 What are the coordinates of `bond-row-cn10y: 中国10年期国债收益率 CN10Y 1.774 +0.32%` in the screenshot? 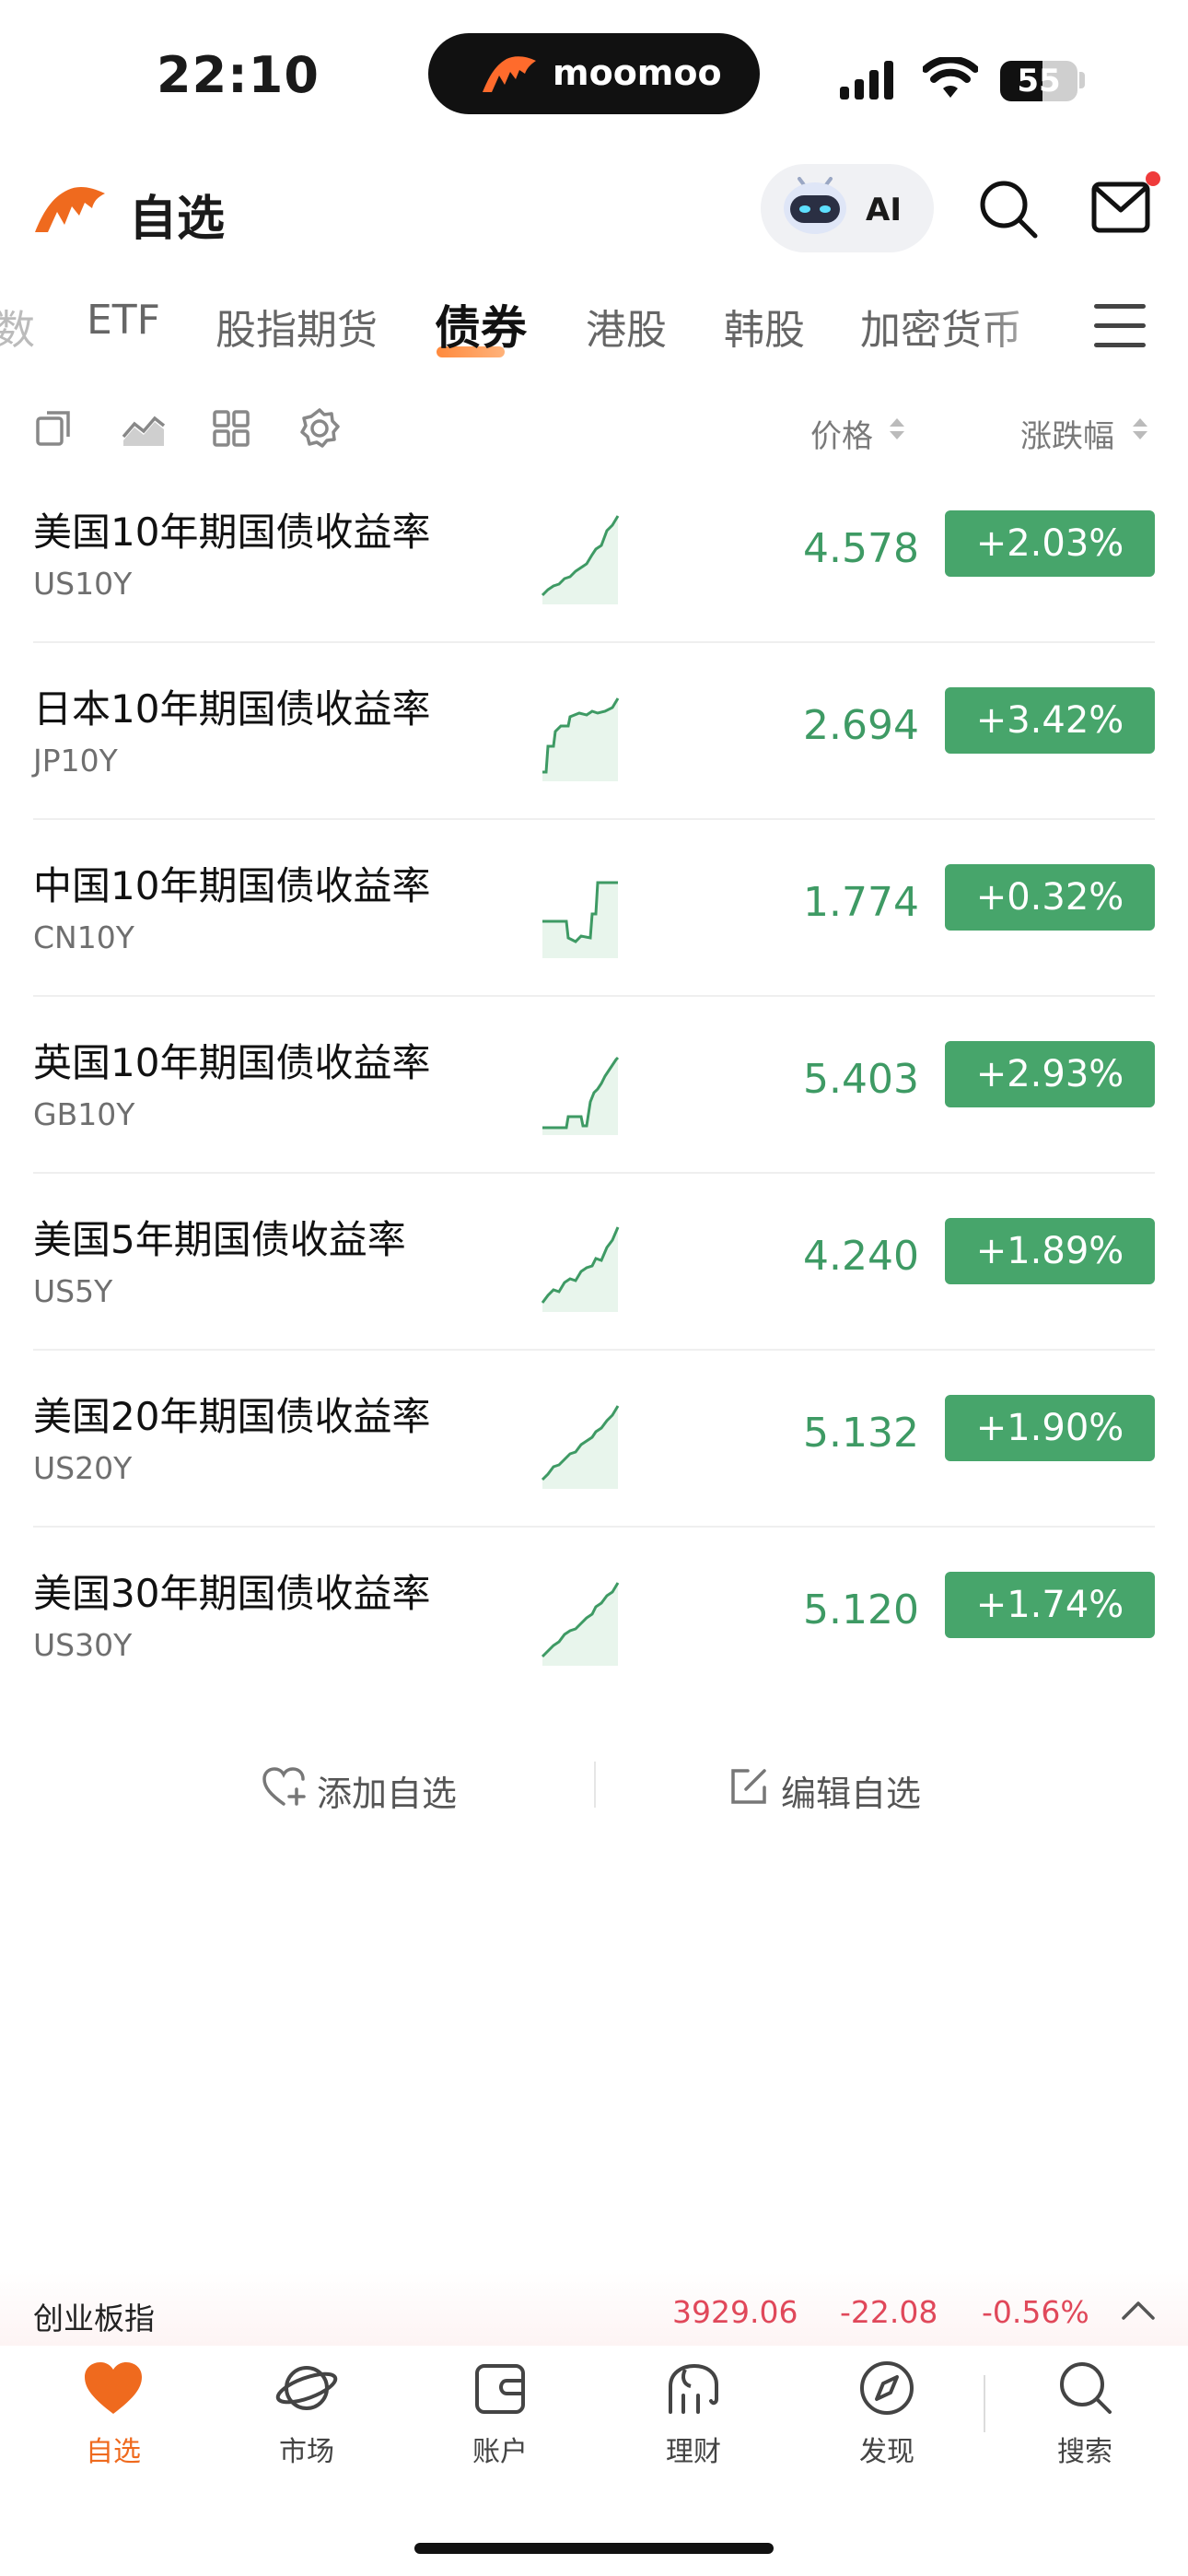 It's located at (594, 908).